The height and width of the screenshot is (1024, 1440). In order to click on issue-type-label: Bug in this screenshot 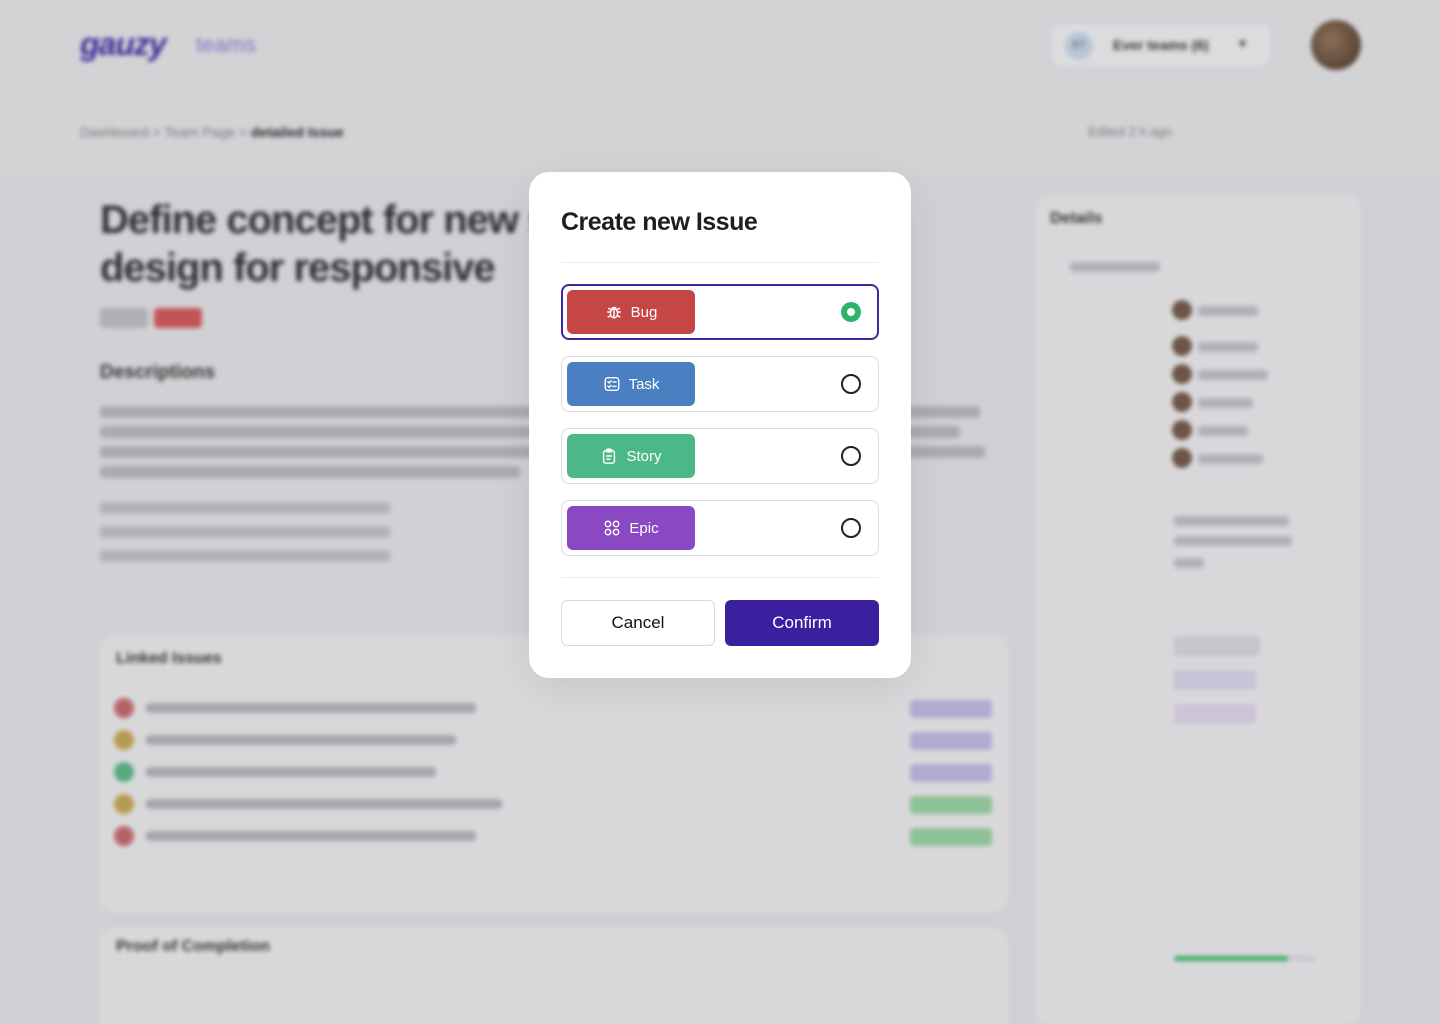, I will do `click(644, 312)`.